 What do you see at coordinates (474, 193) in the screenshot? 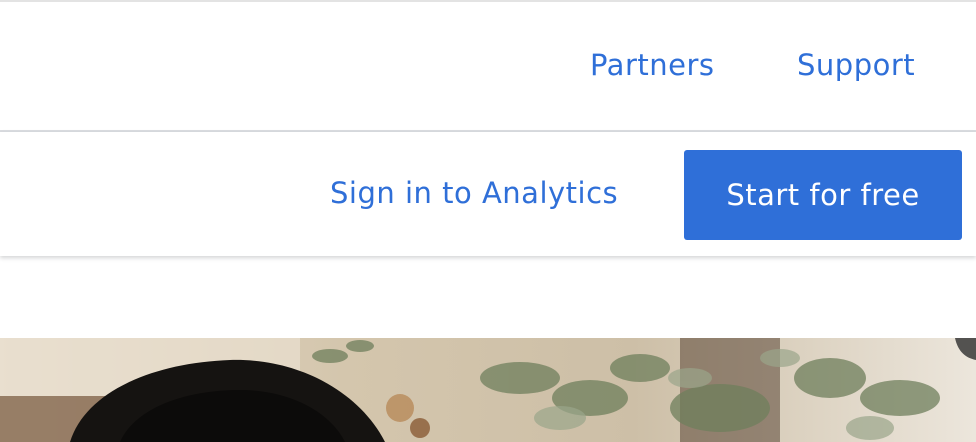
I see `sign-in-link: Sign in to Analytics` at bounding box center [474, 193].